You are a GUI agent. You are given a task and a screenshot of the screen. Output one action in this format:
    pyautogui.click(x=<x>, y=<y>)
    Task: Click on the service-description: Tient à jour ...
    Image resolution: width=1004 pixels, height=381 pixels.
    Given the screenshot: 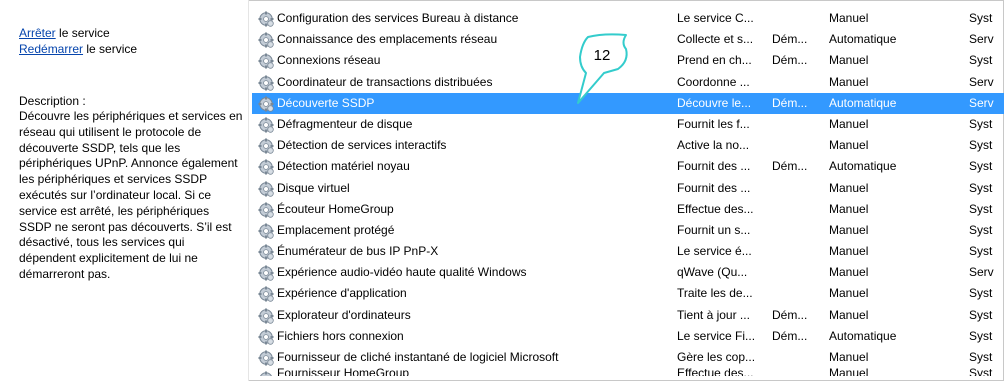 What is the action you would take?
    pyautogui.click(x=713, y=314)
    